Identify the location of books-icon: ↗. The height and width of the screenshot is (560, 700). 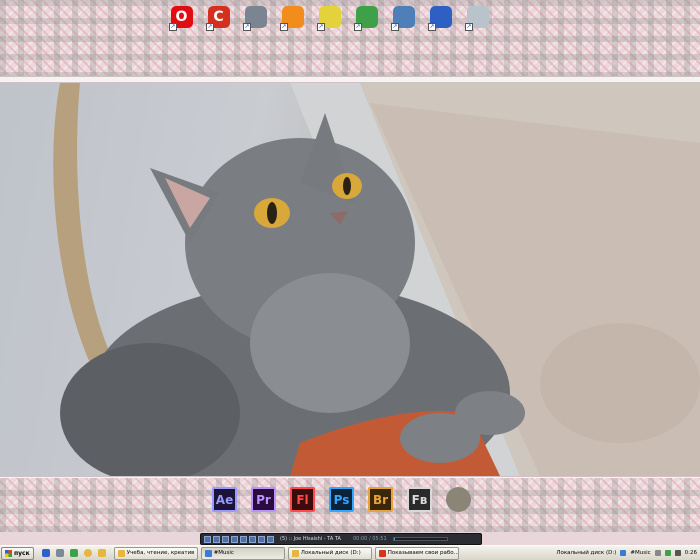
(329, 17).